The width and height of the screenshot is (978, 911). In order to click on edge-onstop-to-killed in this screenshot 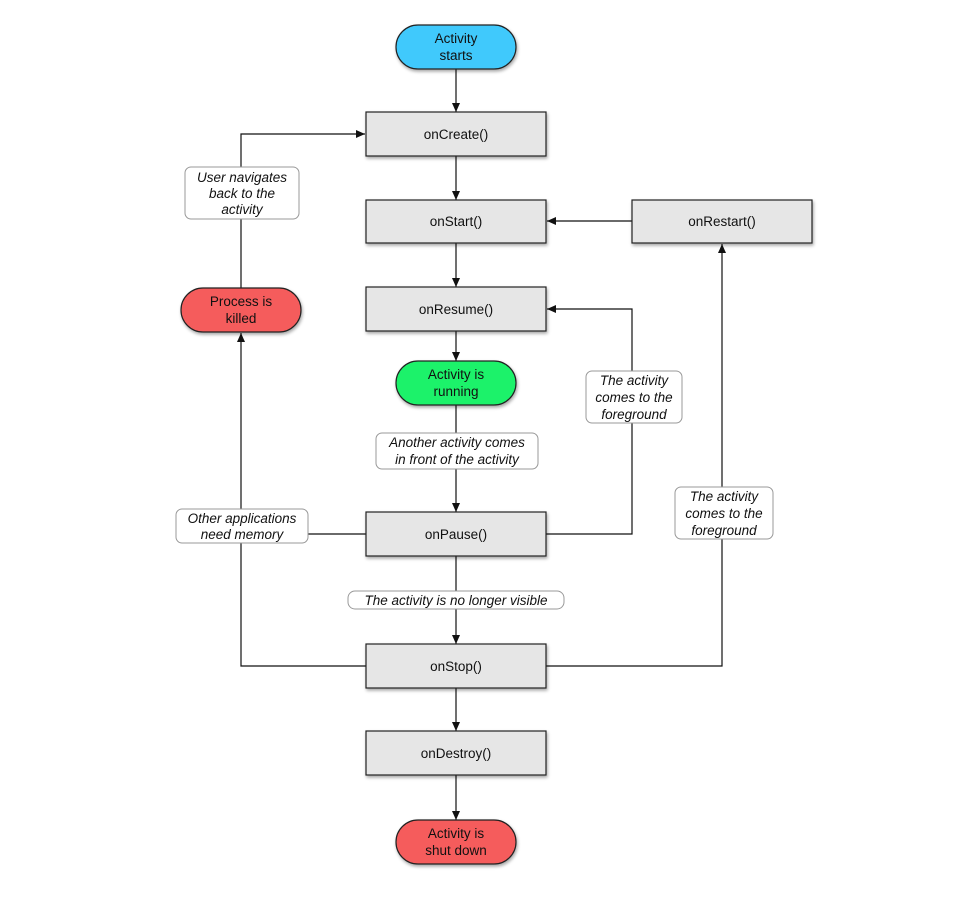, I will do `click(301, 500)`.